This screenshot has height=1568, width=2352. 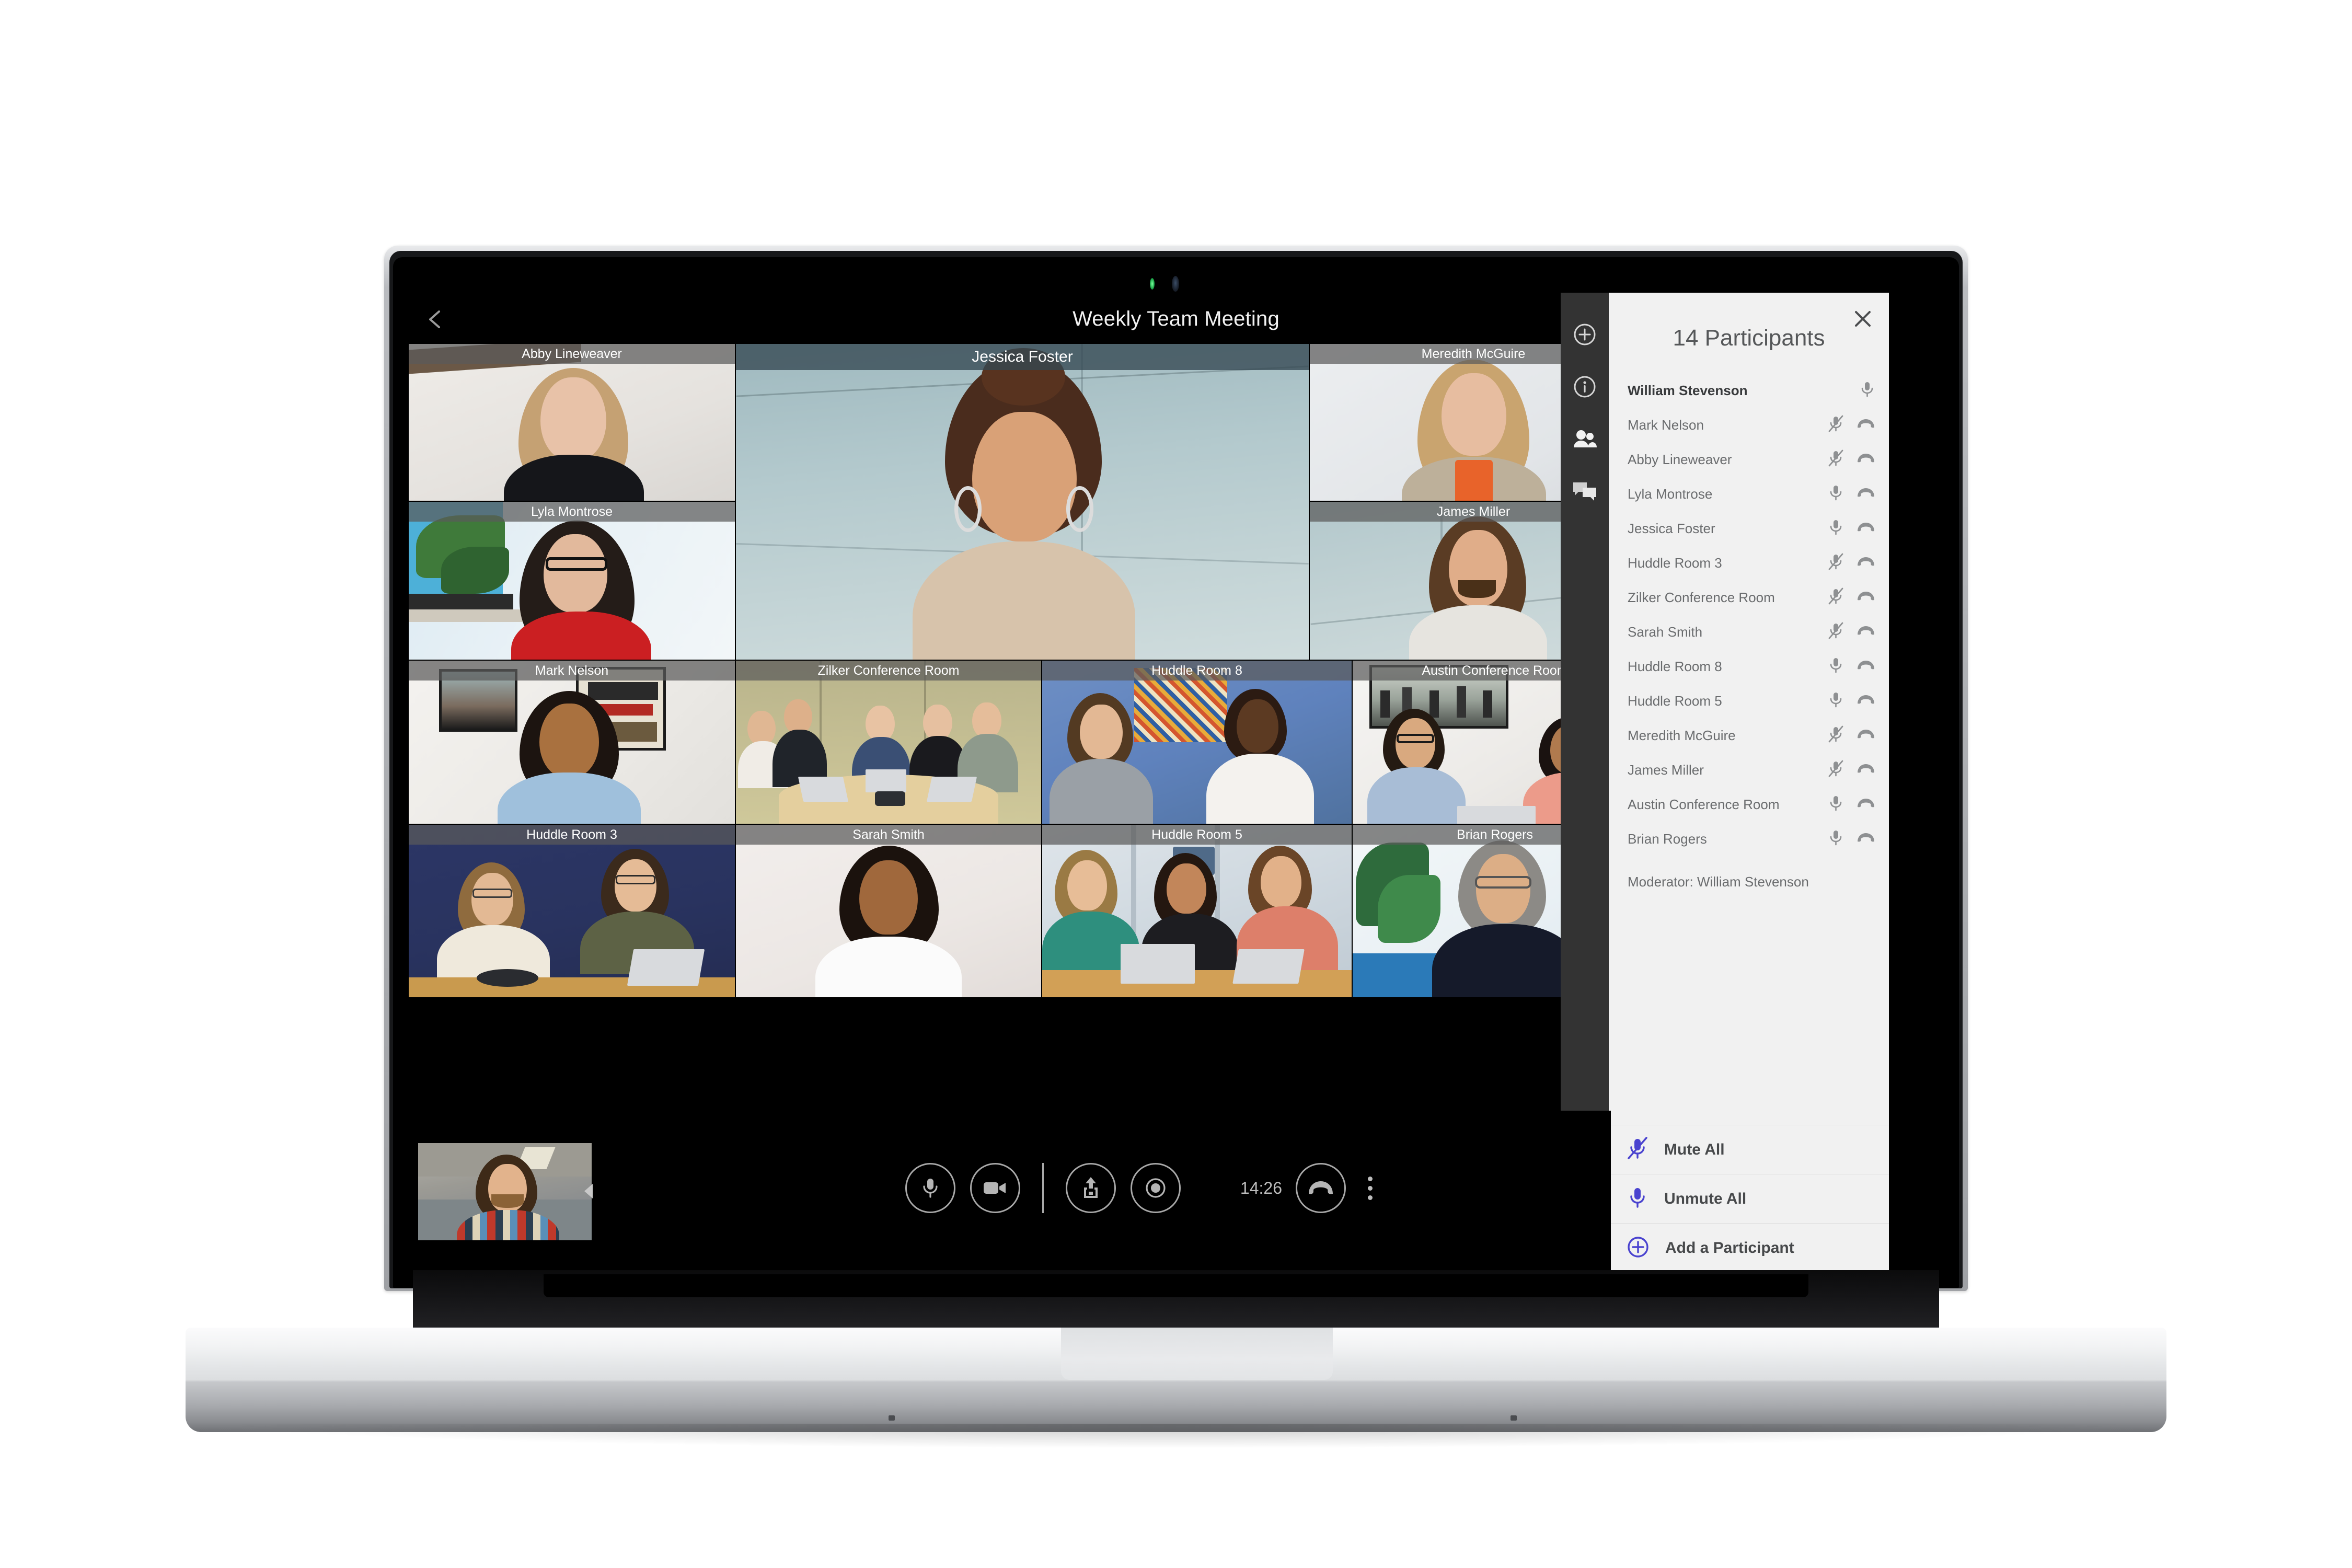 What do you see at coordinates (572, 422) in the screenshot?
I see `video-tile-abby-lineweaver: Abby Lineweaver` at bounding box center [572, 422].